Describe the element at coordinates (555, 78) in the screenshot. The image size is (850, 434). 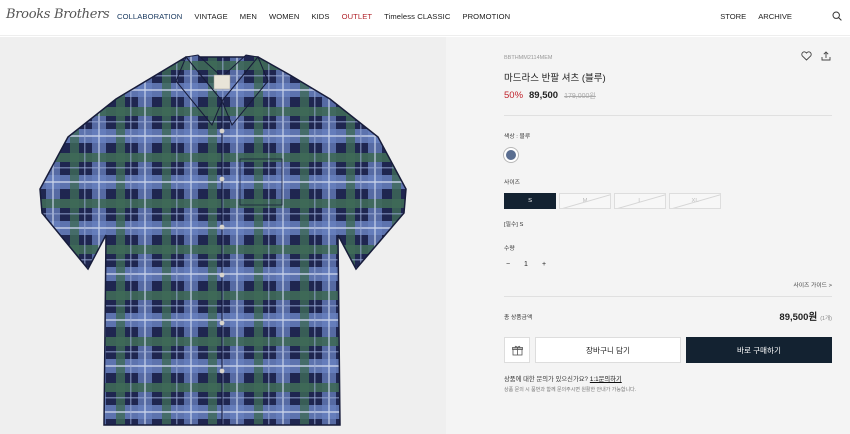
I see `product-name: 마드라스 반팔 셔츠 (블루)` at that location.